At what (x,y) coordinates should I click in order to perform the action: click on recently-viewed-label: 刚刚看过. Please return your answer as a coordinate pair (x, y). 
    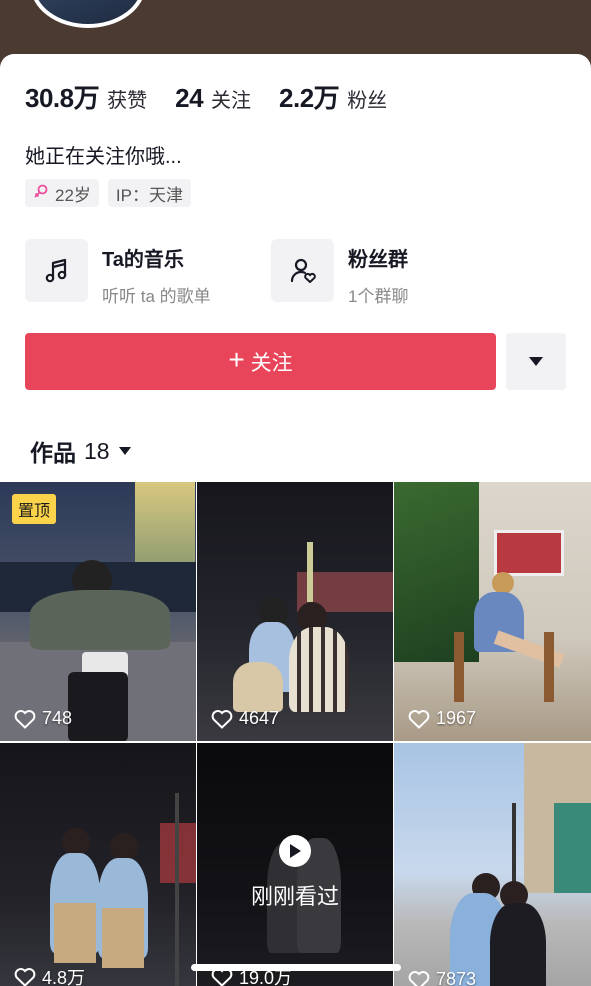
    Looking at the image, I should click on (294, 896).